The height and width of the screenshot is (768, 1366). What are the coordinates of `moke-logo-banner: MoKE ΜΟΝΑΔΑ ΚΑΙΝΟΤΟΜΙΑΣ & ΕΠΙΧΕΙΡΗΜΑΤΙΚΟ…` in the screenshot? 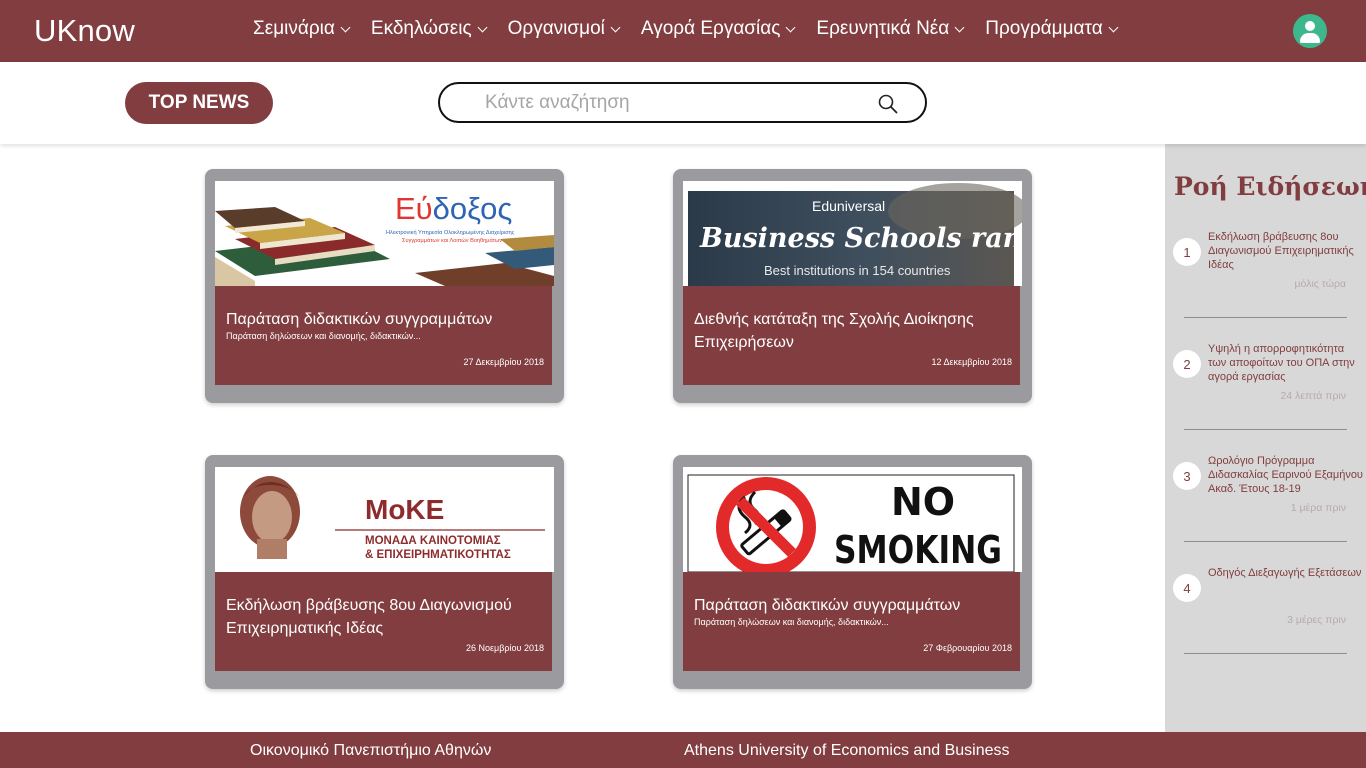 It's located at (384, 519).